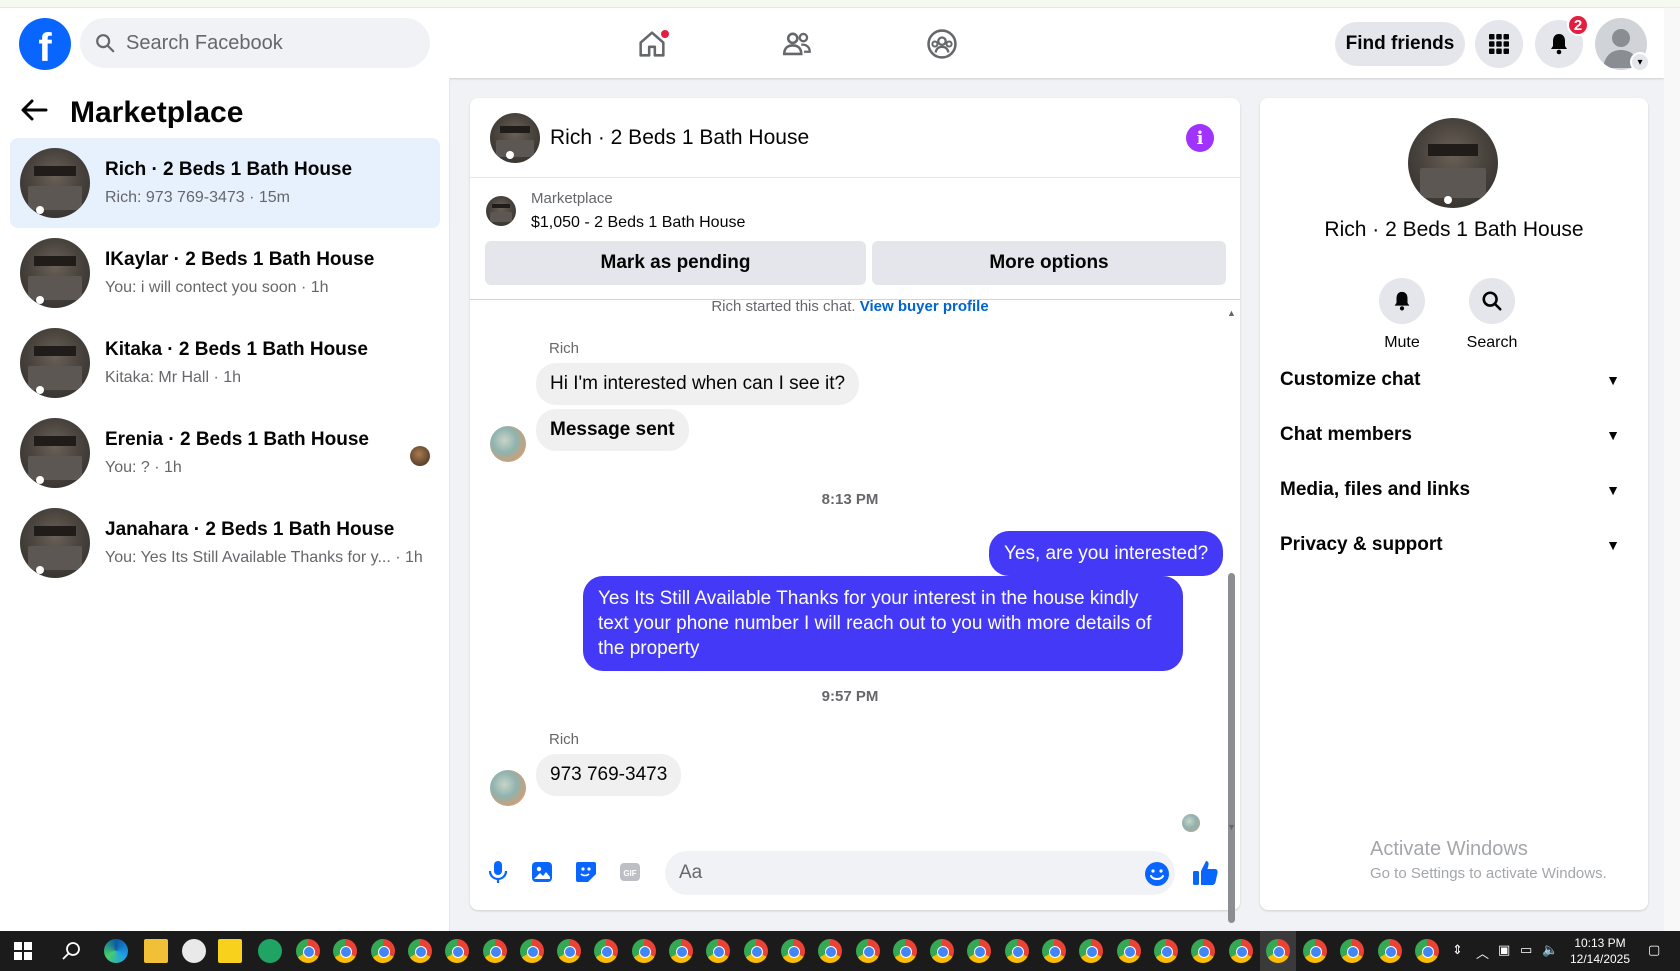 This screenshot has width=1680, height=971. I want to click on scroll-arrows-icon: ⇕, so click(1457, 950).